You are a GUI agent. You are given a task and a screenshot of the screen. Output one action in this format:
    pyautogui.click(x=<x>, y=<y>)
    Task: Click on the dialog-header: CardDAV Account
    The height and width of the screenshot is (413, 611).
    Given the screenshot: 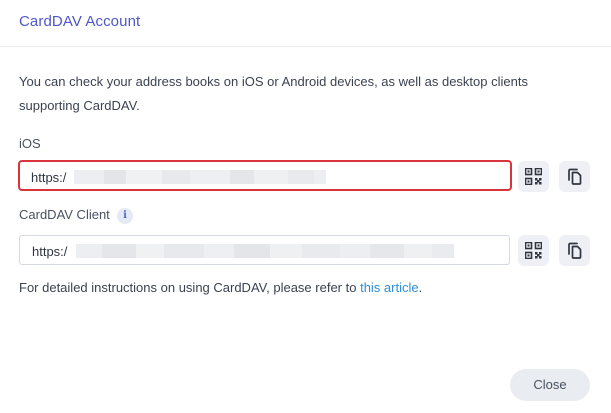 What is the action you would take?
    pyautogui.click(x=305, y=23)
    